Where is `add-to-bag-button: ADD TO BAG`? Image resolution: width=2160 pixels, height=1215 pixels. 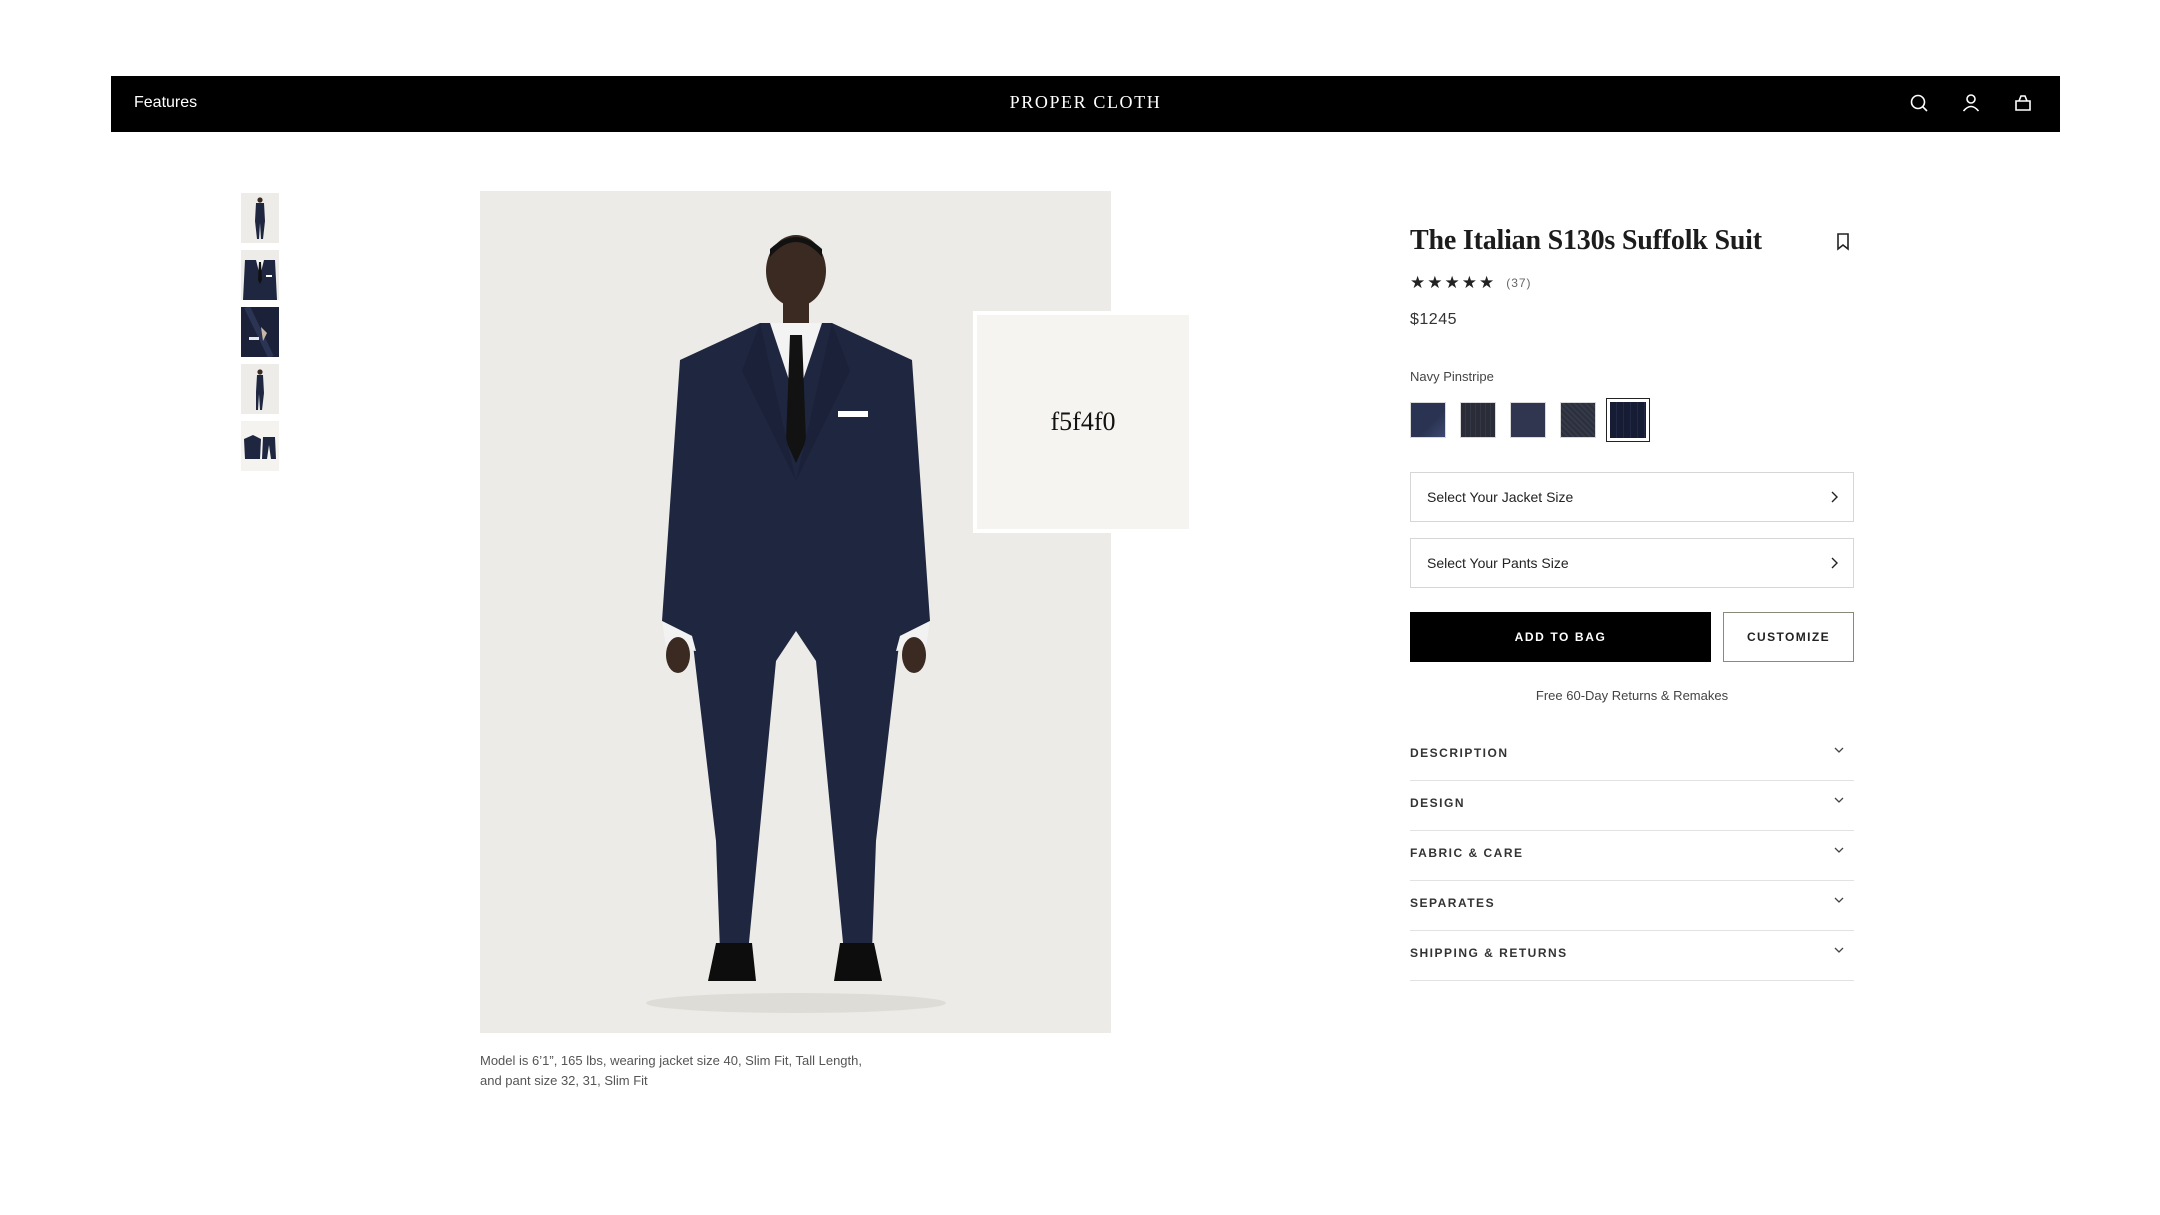 add-to-bag-button: ADD TO BAG is located at coordinates (1560, 637).